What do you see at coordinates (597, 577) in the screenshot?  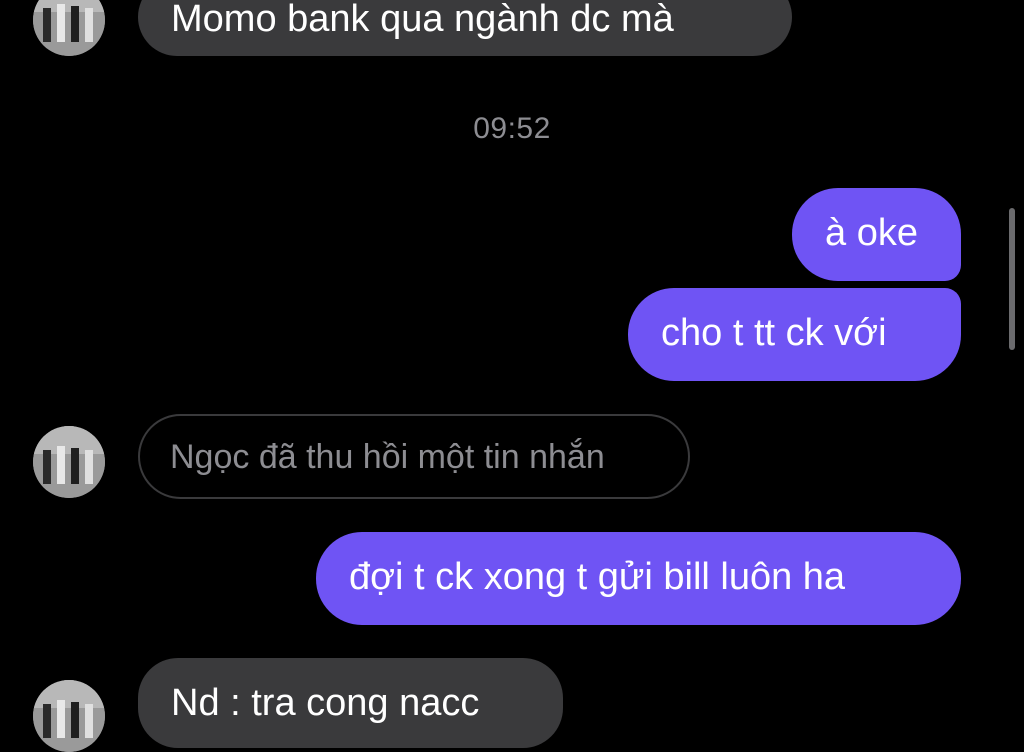 I see `message-text: đợi t ck xong t gửi bill luôn ha` at bounding box center [597, 577].